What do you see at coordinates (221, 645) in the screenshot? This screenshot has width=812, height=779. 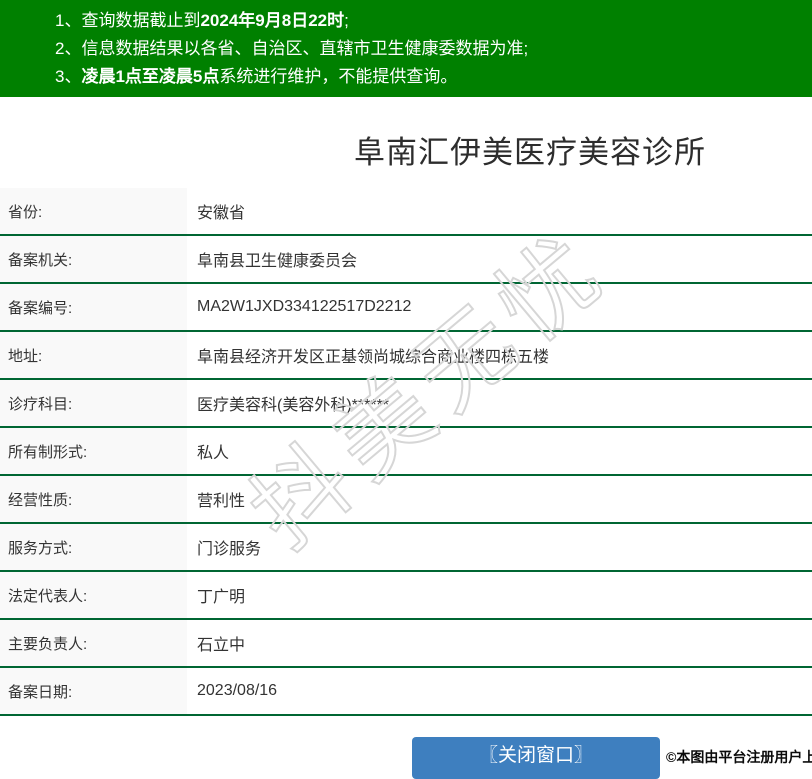 I see `row-value: 石立中` at bounding box center [221, 645].